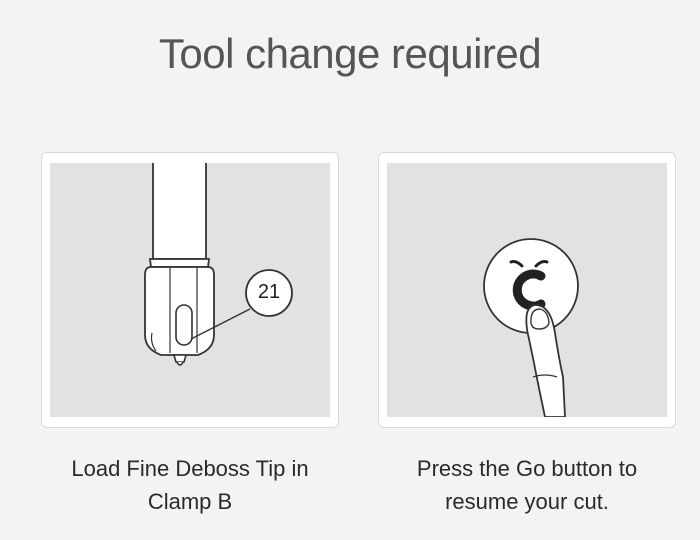 The image size is (700, 540). What do you see at coordinates (190, 468) in the screenshot?
I see `caption-line: Load Fine Deboss Tip in` at bounding box center [190, 468].